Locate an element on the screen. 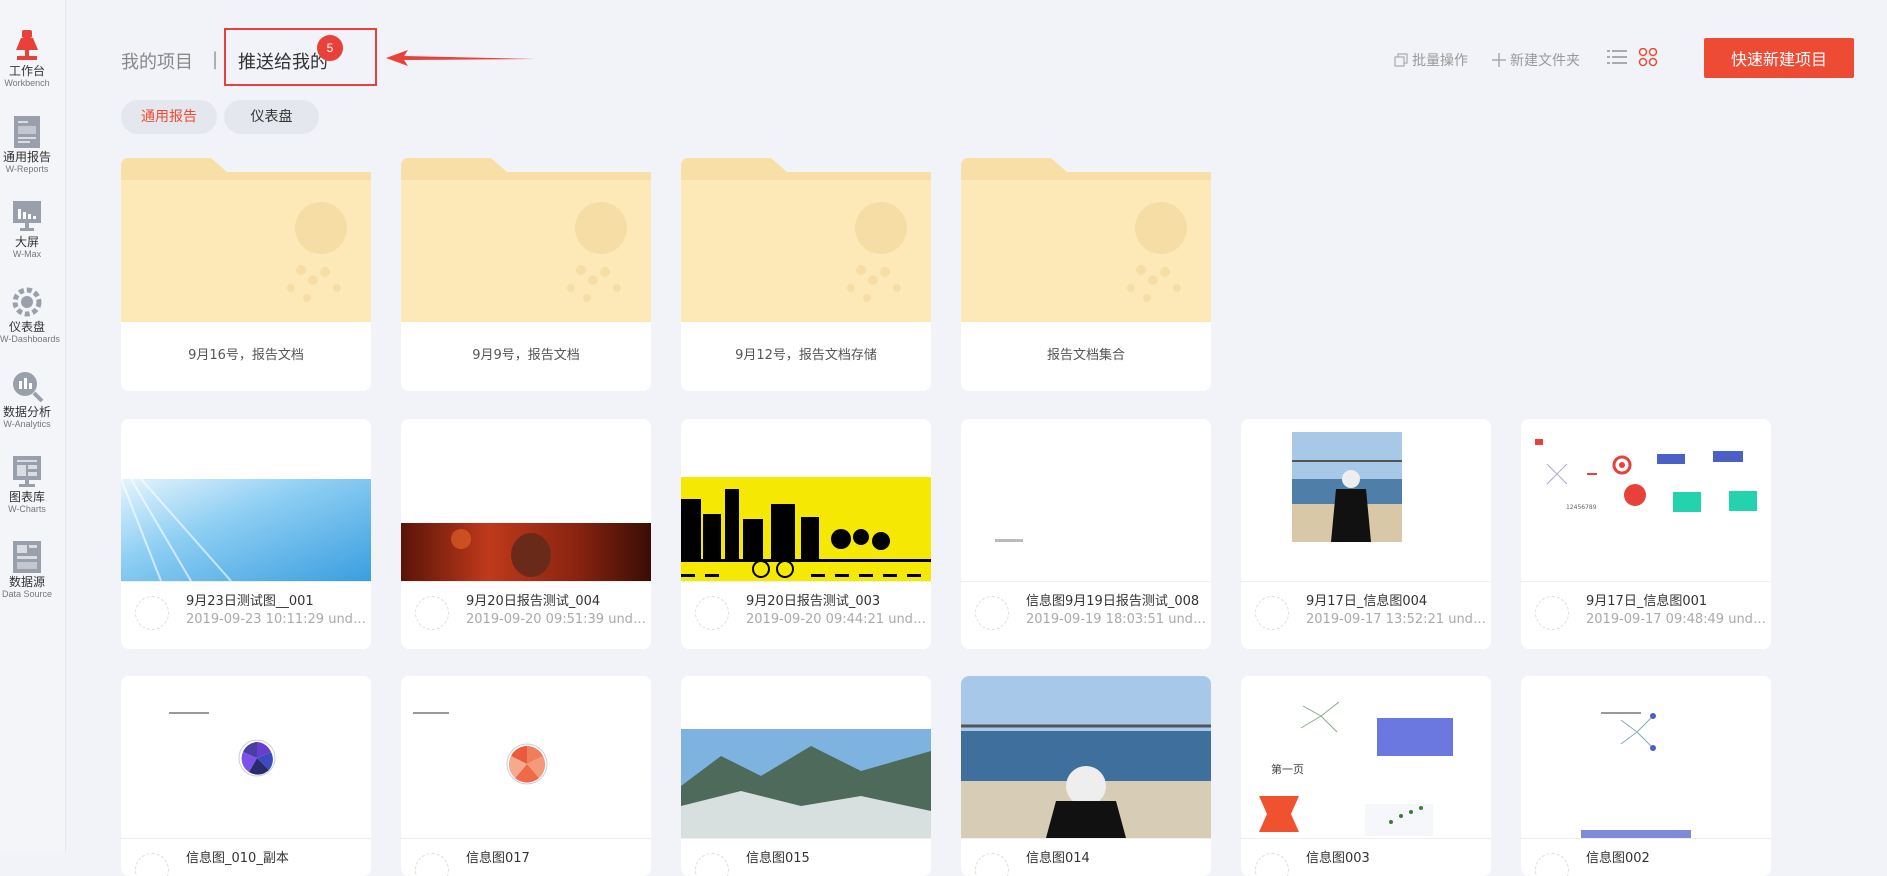 This screenshot has height=876, width=1887. annotation-arrow-icon is located at coordinates (461, 58).